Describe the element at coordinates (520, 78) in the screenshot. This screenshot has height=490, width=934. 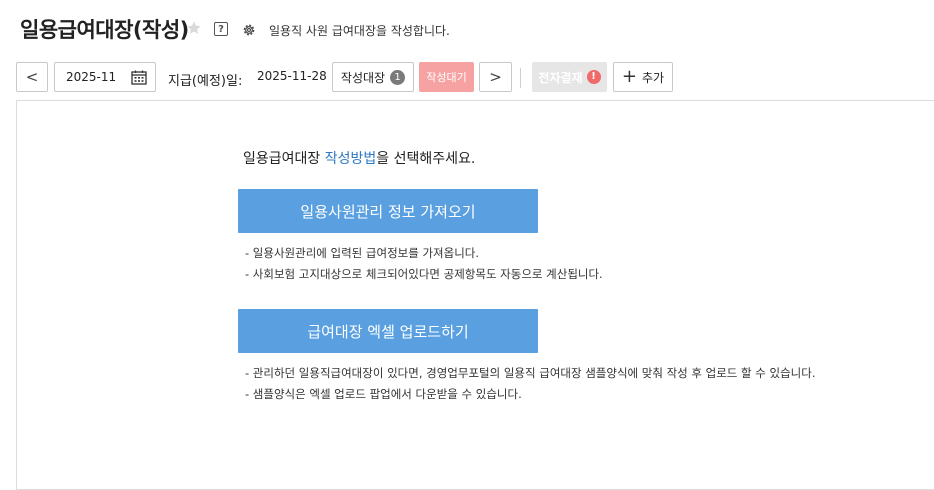
I see `toolbar-divider` at that location.